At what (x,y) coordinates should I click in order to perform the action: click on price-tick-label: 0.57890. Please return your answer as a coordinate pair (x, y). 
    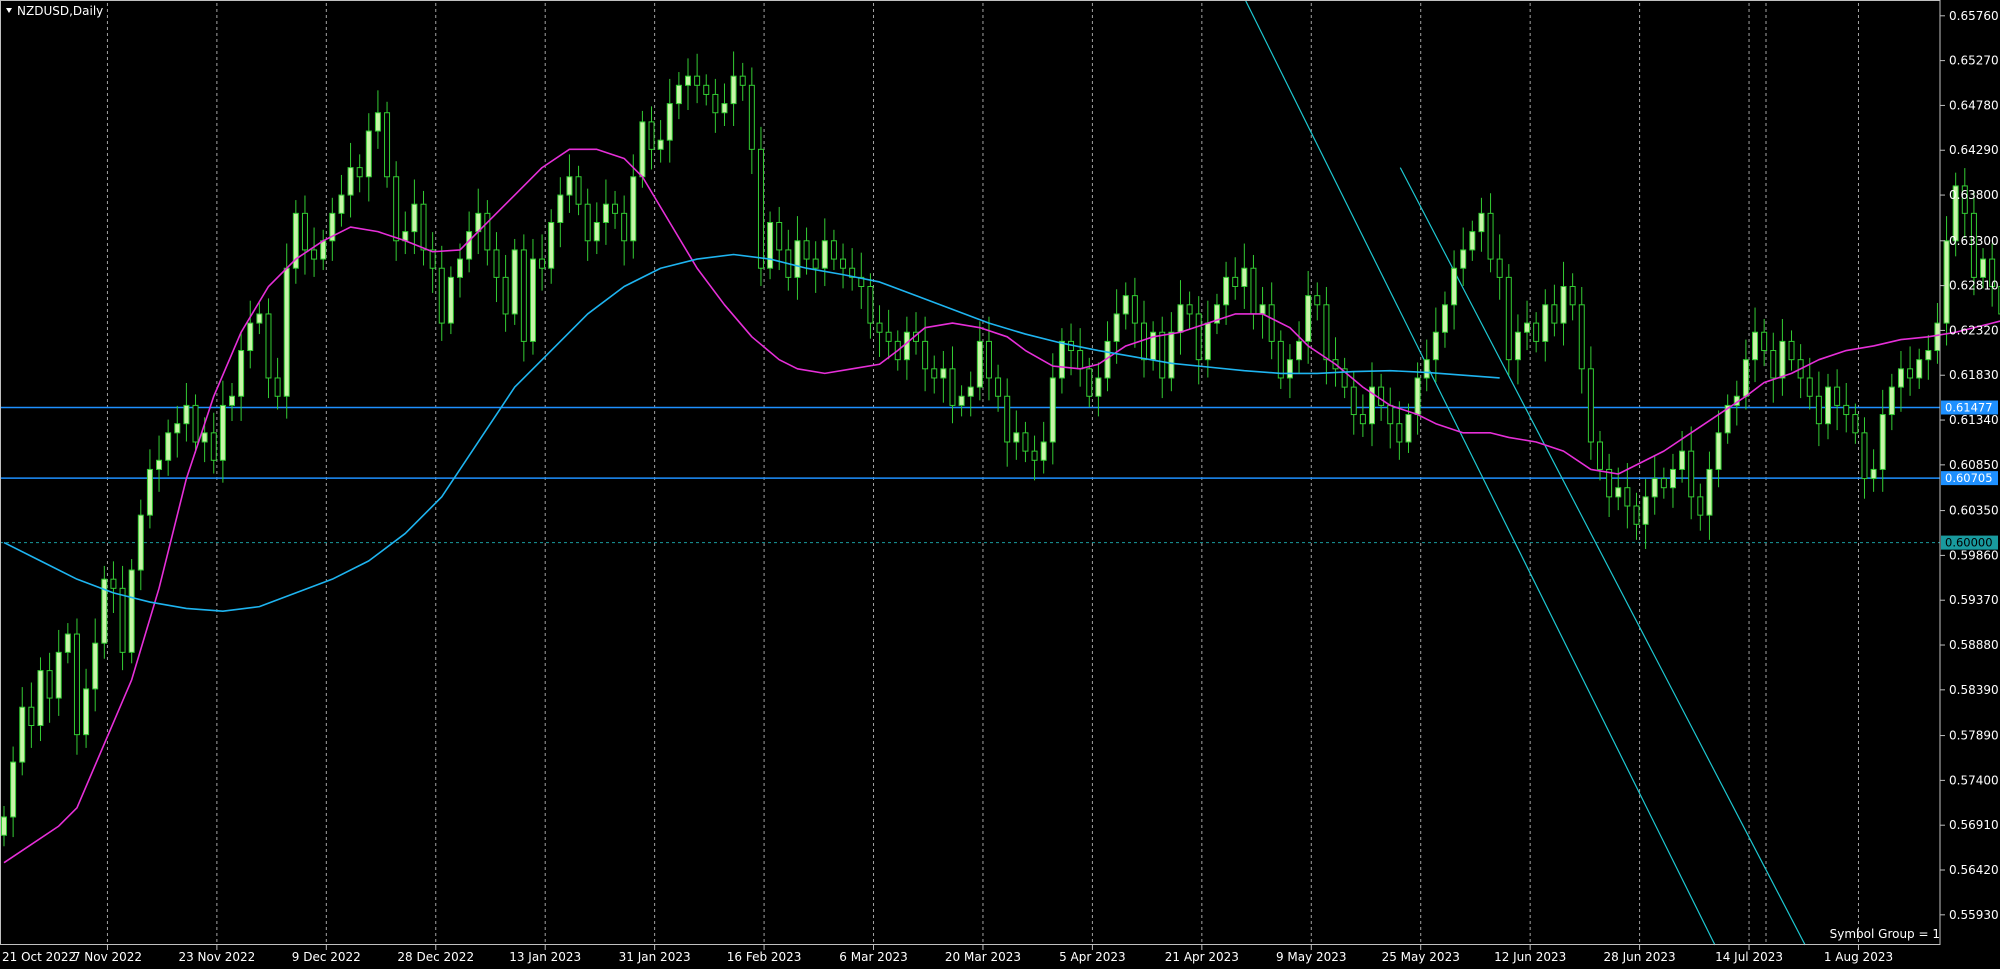
    Looking at the image, I should click on (1974, 736).